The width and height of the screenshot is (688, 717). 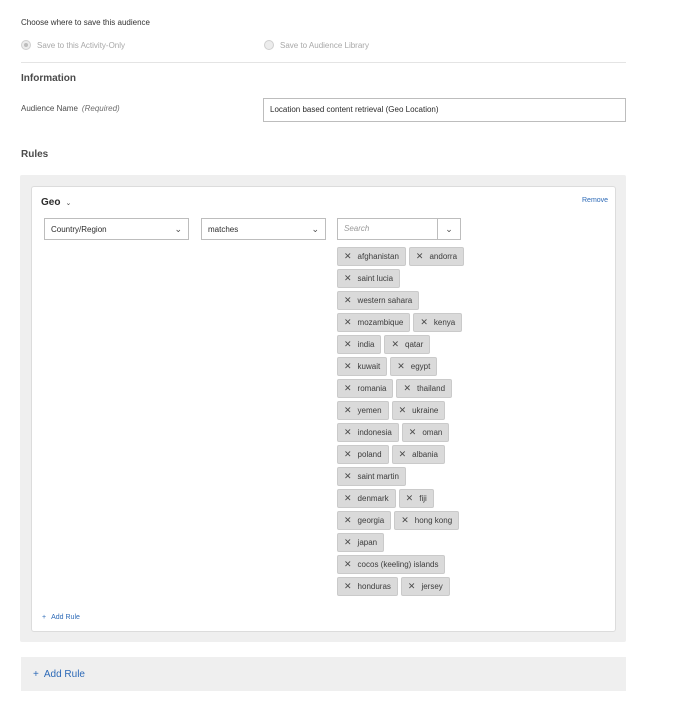 I want to click on tag-row: ✕ indonesia ✕ oman, so click(x=412, y=434).